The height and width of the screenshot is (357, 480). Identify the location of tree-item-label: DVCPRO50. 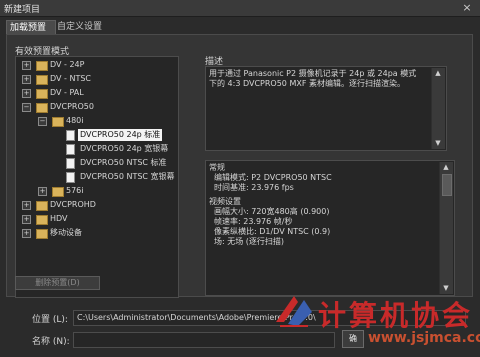
(72, 106).